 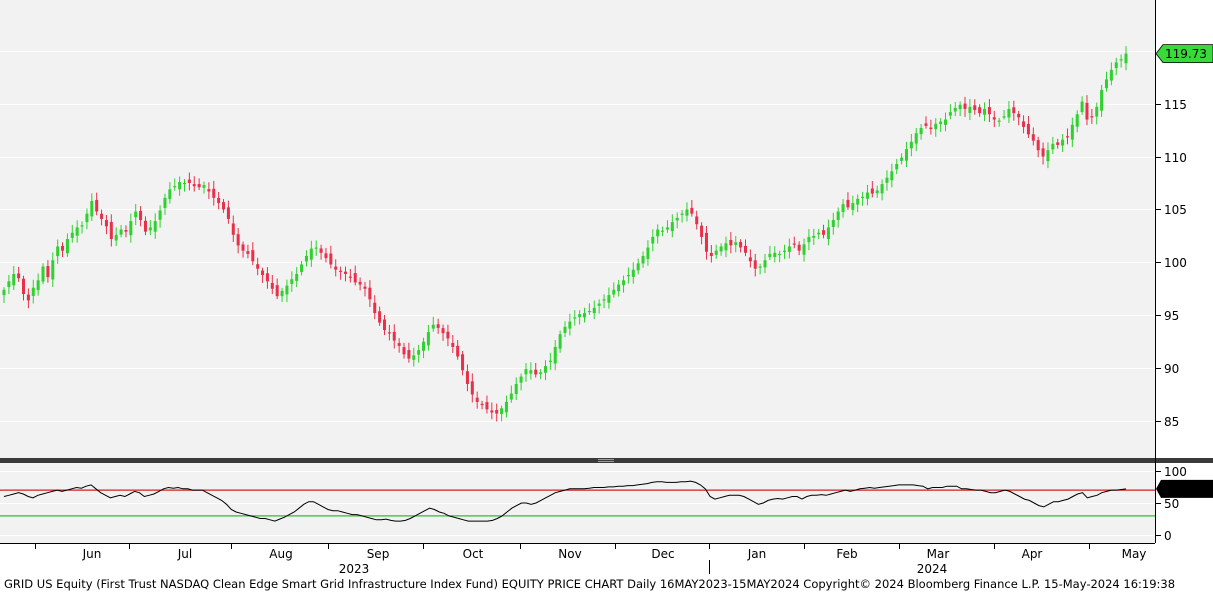 What do you see at coordinates (1171, 369) in the screenshot?
I see `price-tick-label: 90` at bounding box center [1171, 369].